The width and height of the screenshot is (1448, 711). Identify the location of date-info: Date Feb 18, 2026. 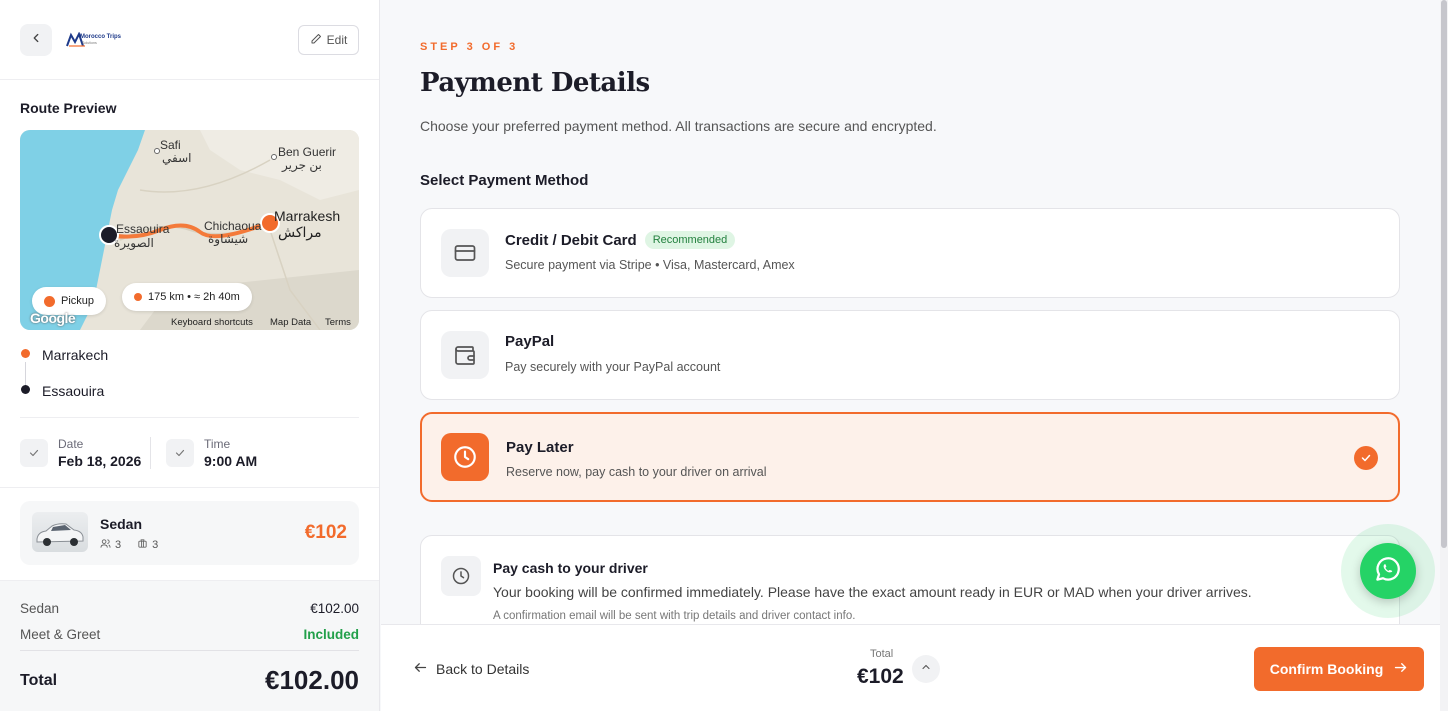
(80, 453).